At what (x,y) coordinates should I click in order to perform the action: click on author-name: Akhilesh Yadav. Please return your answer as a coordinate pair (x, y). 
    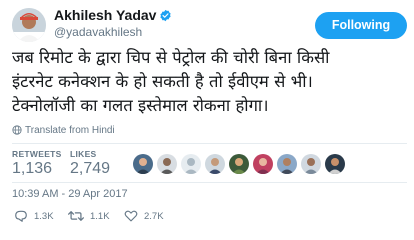
    Looking at the image, I should click on (113, 15).